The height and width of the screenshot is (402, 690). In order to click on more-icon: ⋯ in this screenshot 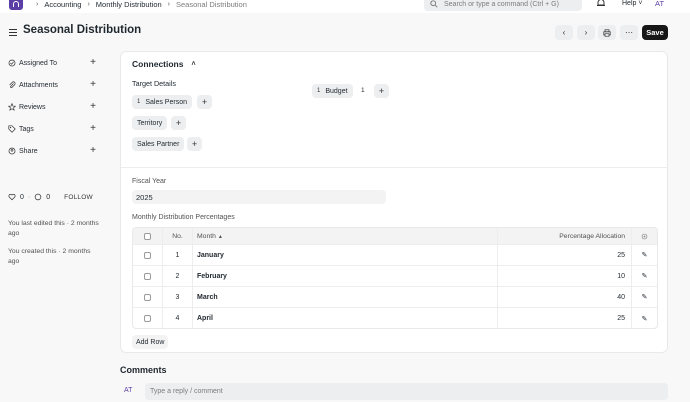, I will do `click(629, 32)`.